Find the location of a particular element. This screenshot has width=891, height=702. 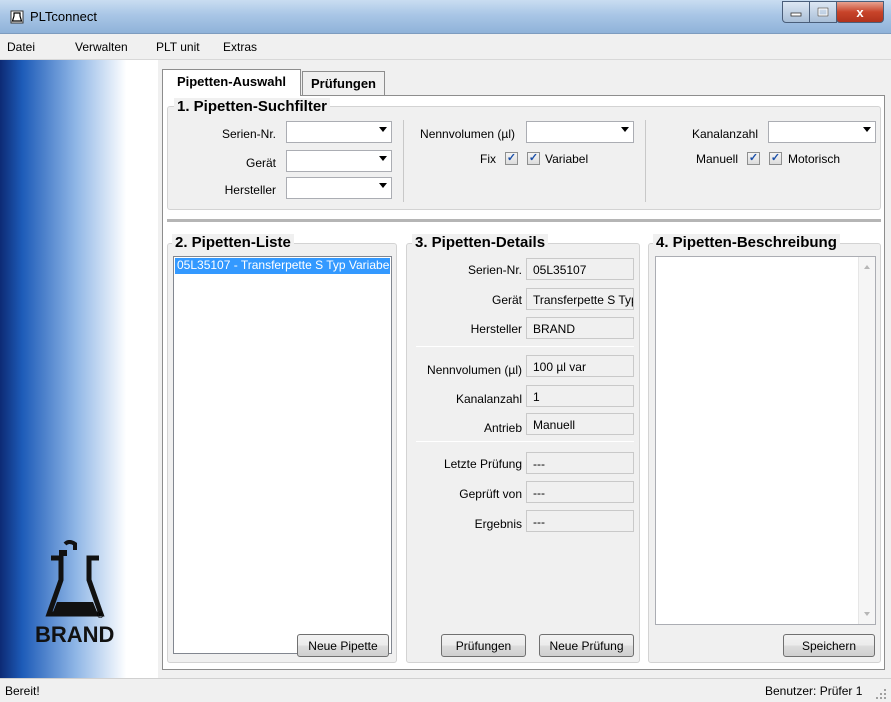

neue-pipette-button: Neue Pipette is located at coordinates (343, 645).